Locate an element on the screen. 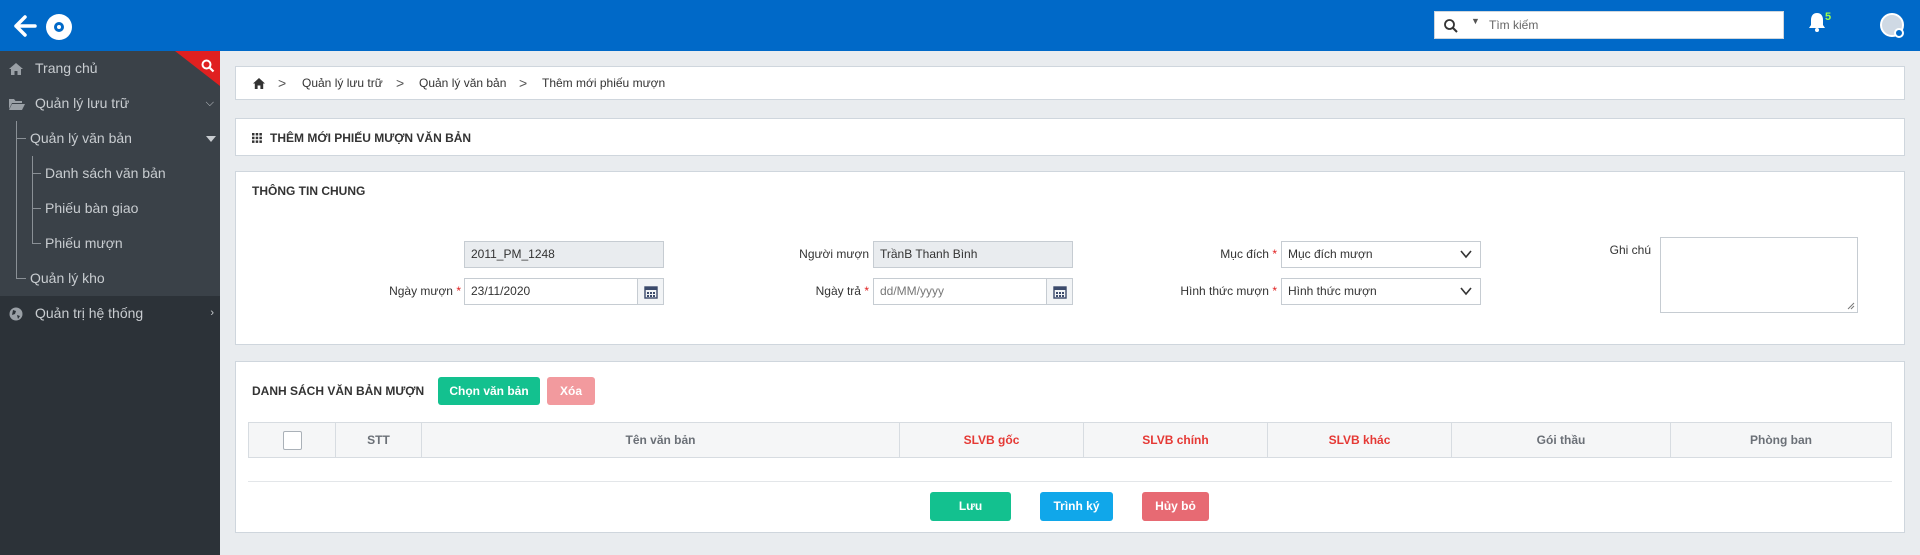 This screenshot has width=1920, height=555. ngay-muon-label: Ngày mượn * is located at coordinates (398, 291).